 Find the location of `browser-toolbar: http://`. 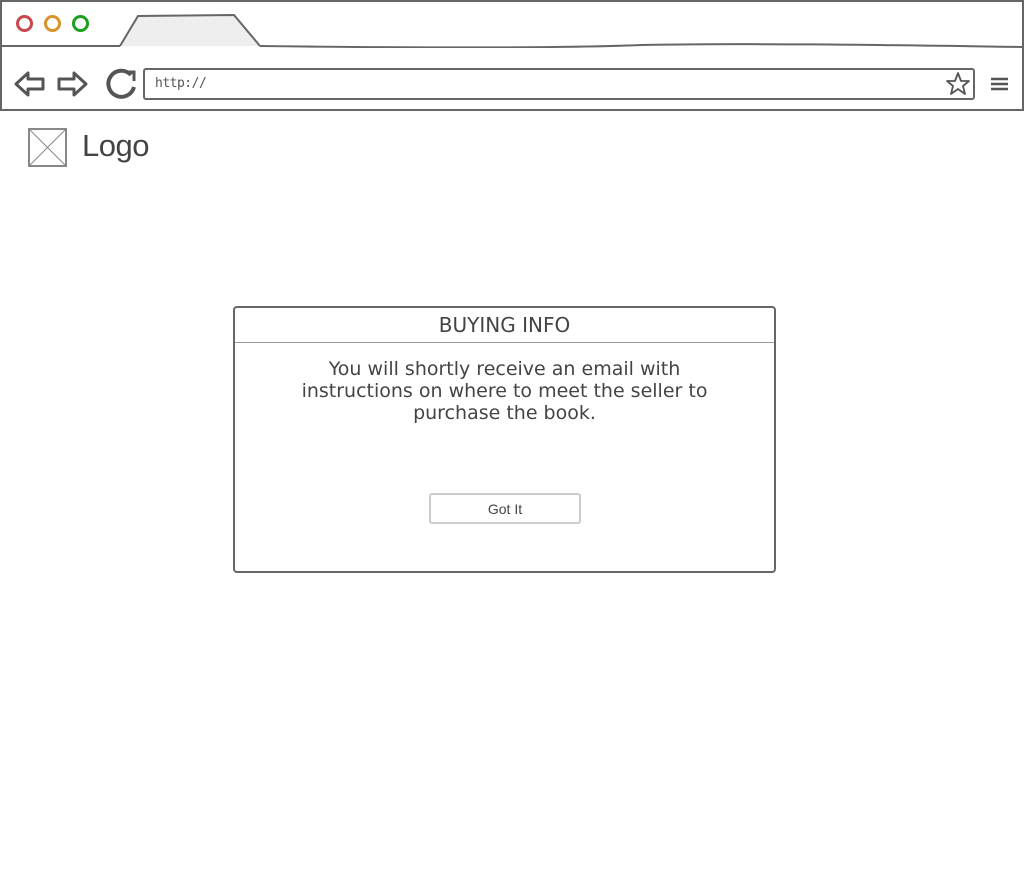

browser-toolbar: http:// is located at coordinates (512, 79).